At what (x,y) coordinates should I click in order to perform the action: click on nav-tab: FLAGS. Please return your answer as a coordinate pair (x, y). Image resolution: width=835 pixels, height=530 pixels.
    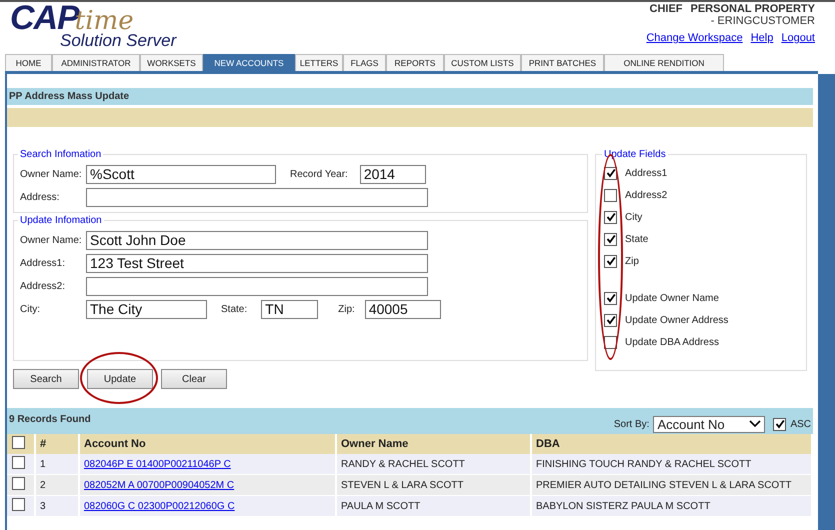
    Looking at the image, I should click on (364, 62).